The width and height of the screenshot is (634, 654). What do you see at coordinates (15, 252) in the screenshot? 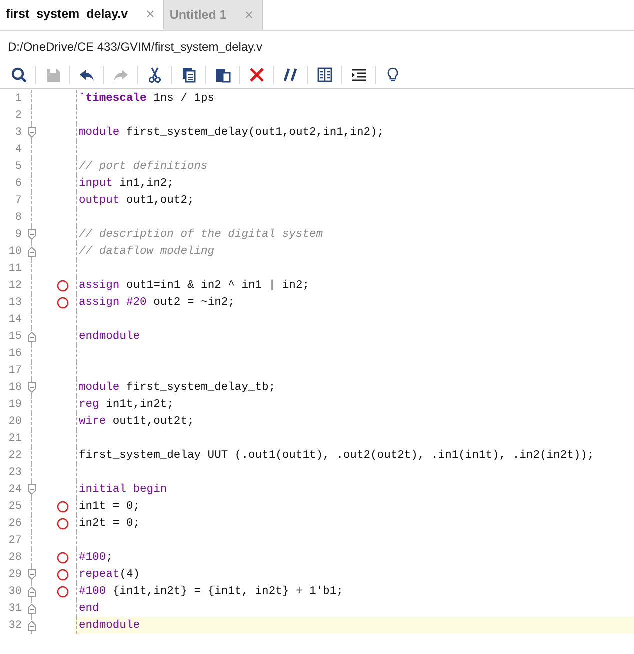
I see `line-number: 10` at bounding box center [15, 252].